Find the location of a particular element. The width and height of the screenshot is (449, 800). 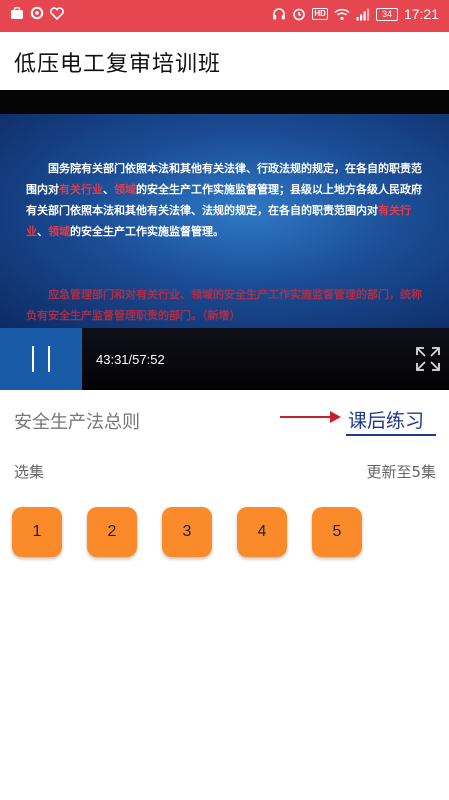

time-display: 43:31/57:52 is located at coordinates (130, 359).